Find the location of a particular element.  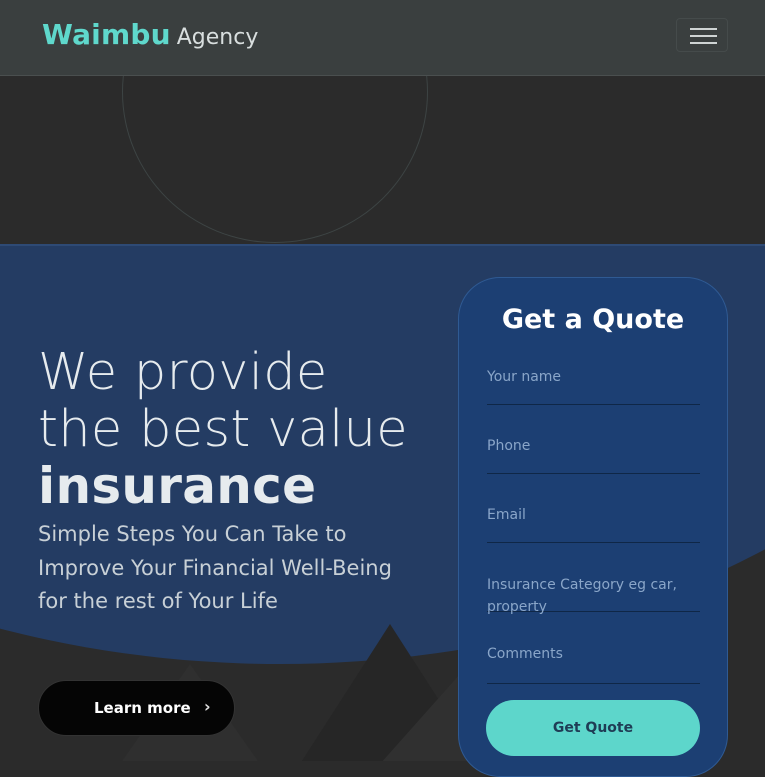

insurance-category-input: Insurance Category eg car, property is located at coordinates (593, 594).